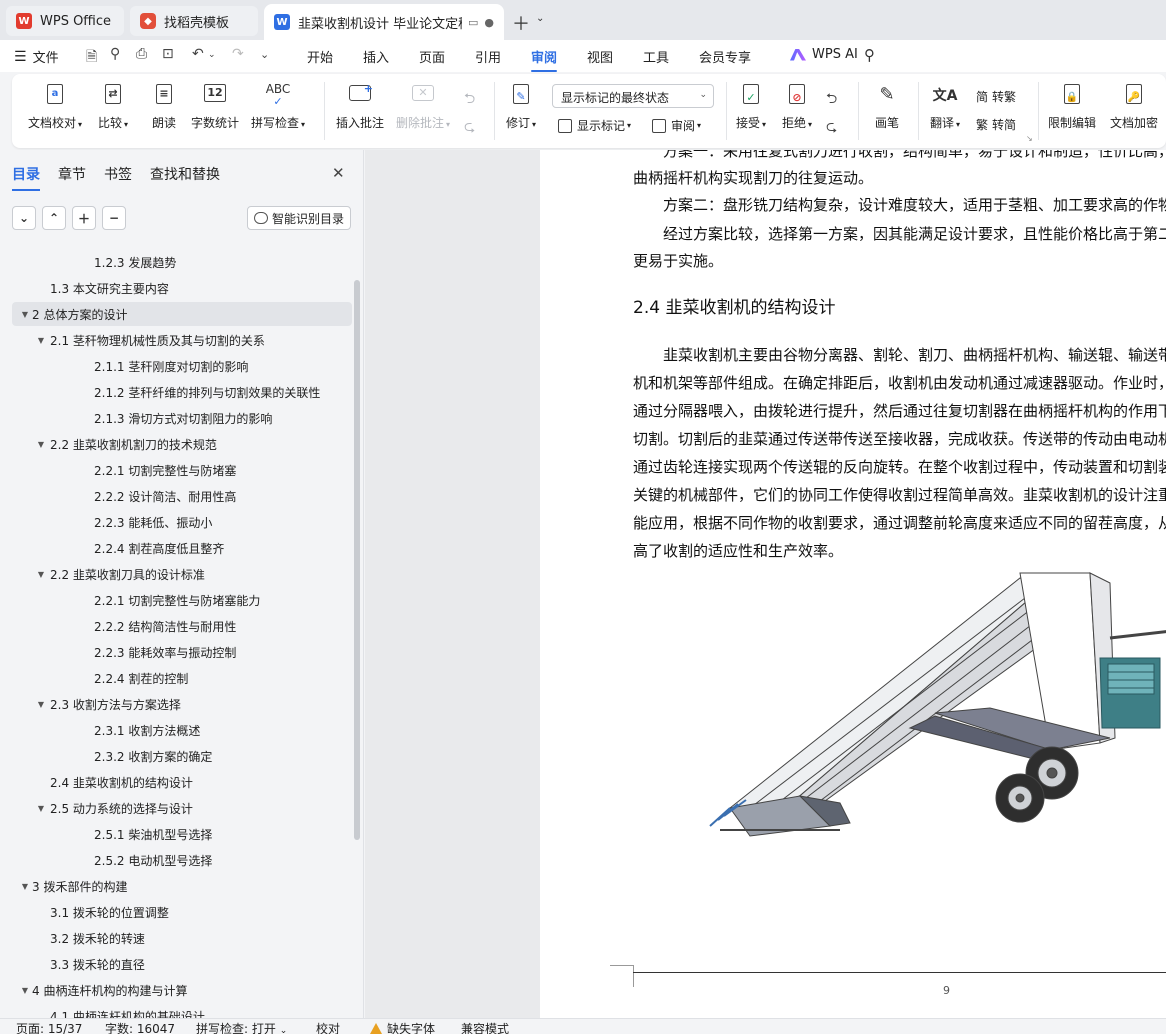 The image size is (1166, 1034). What do you see at coordinates (725, 56) in the screenshot?
I see `menu-member: 会员专享` at bounding box center [725, 56].